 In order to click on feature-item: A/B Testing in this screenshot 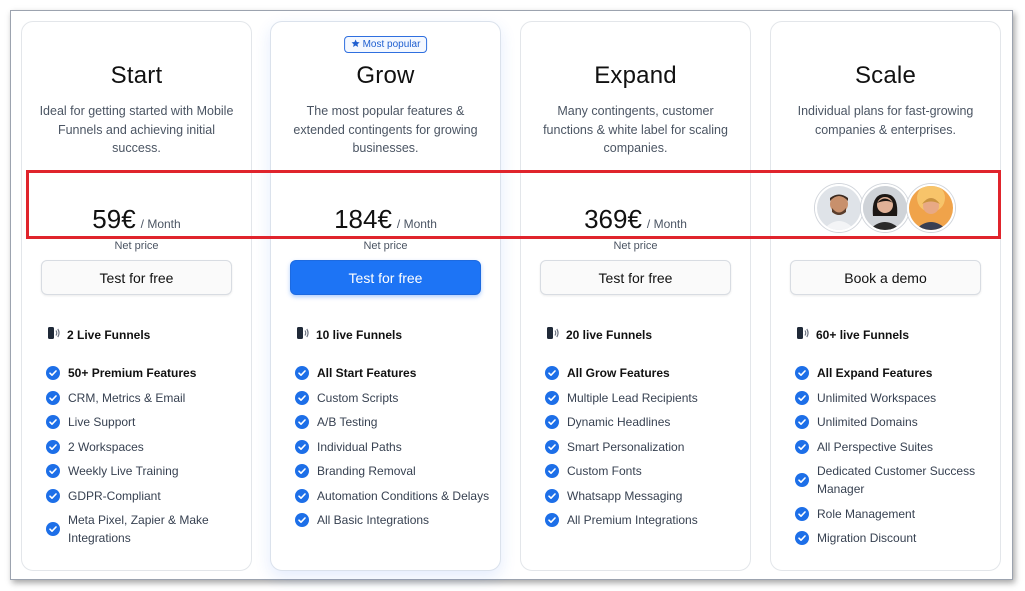, I will do `click(392, 422)`.